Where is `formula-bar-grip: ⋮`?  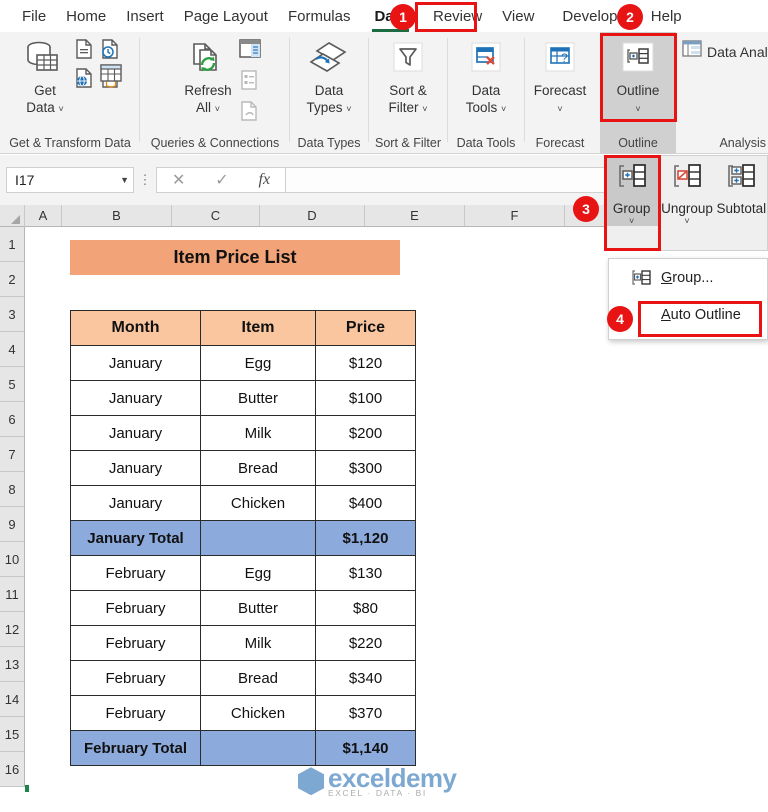
formula-bar-grip: ⋮ is located at coordinates (145, 179).